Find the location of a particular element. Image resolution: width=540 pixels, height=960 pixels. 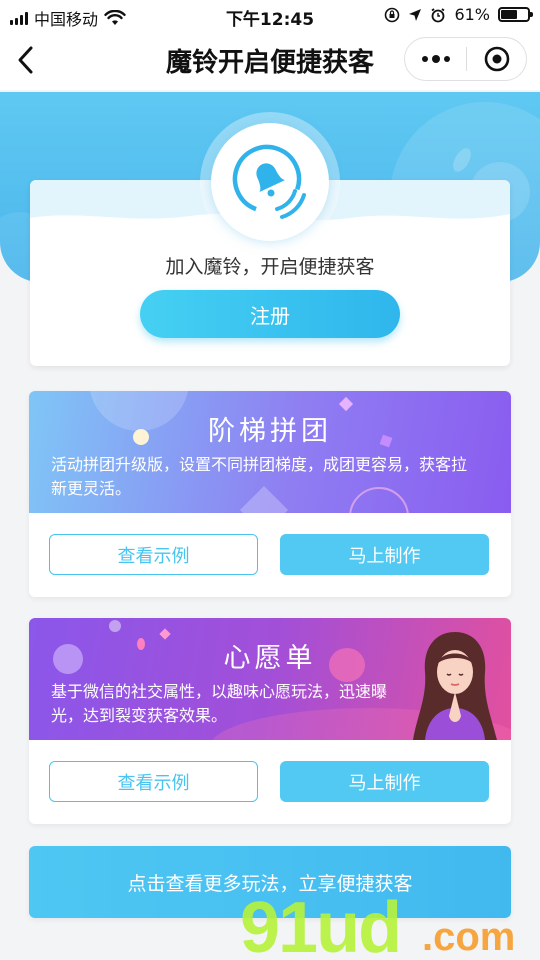

nav-bar: 魔铃开启便捷获客 is located at coordinates (270, 60).